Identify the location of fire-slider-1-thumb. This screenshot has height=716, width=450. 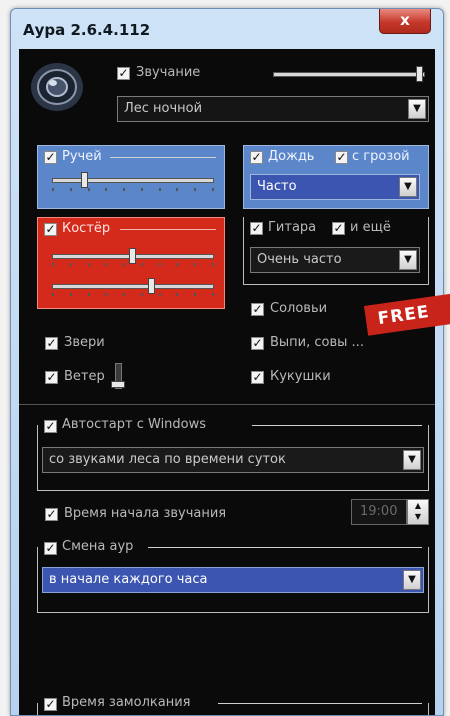
(132, 256).